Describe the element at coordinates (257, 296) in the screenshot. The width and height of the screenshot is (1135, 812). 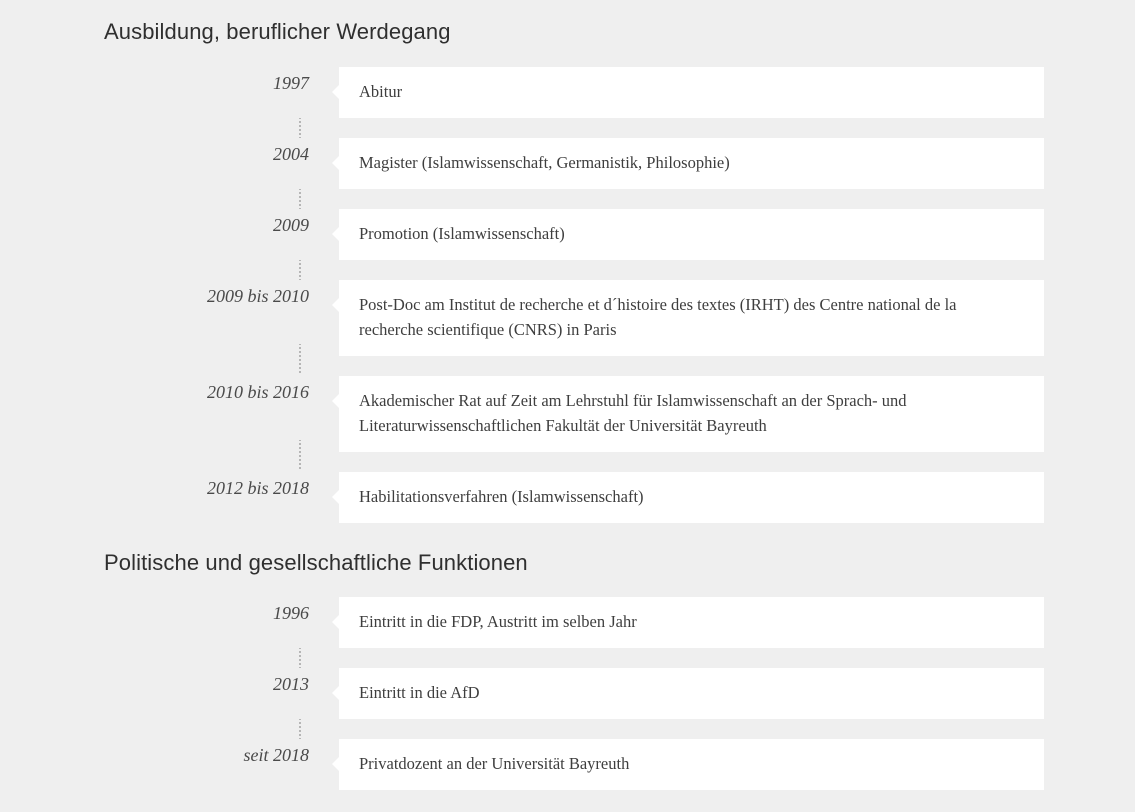
I see `timeline-year: 2009 bis 2010` at that location.